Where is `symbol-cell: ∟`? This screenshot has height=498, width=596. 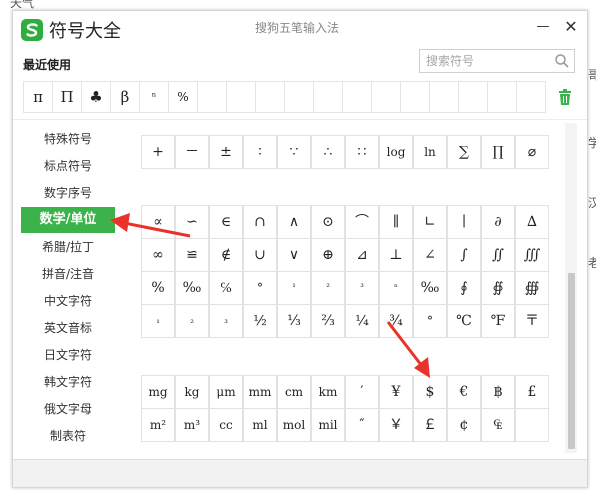
symbol-cell: ∟ is located at coordinates (430, 222).